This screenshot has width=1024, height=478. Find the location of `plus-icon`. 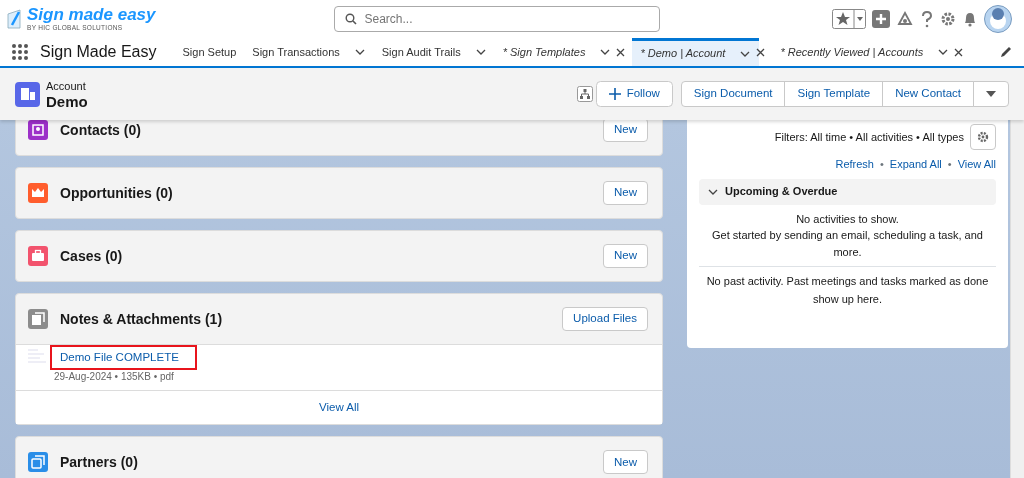

plus-icon is located at coordinates (614, 94).